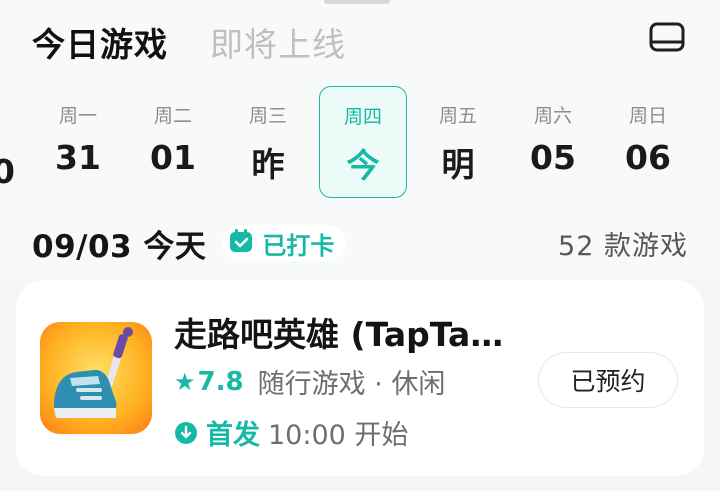 The image size is (720, 491). I want to click on day-name: 周一, so click(77, 116).